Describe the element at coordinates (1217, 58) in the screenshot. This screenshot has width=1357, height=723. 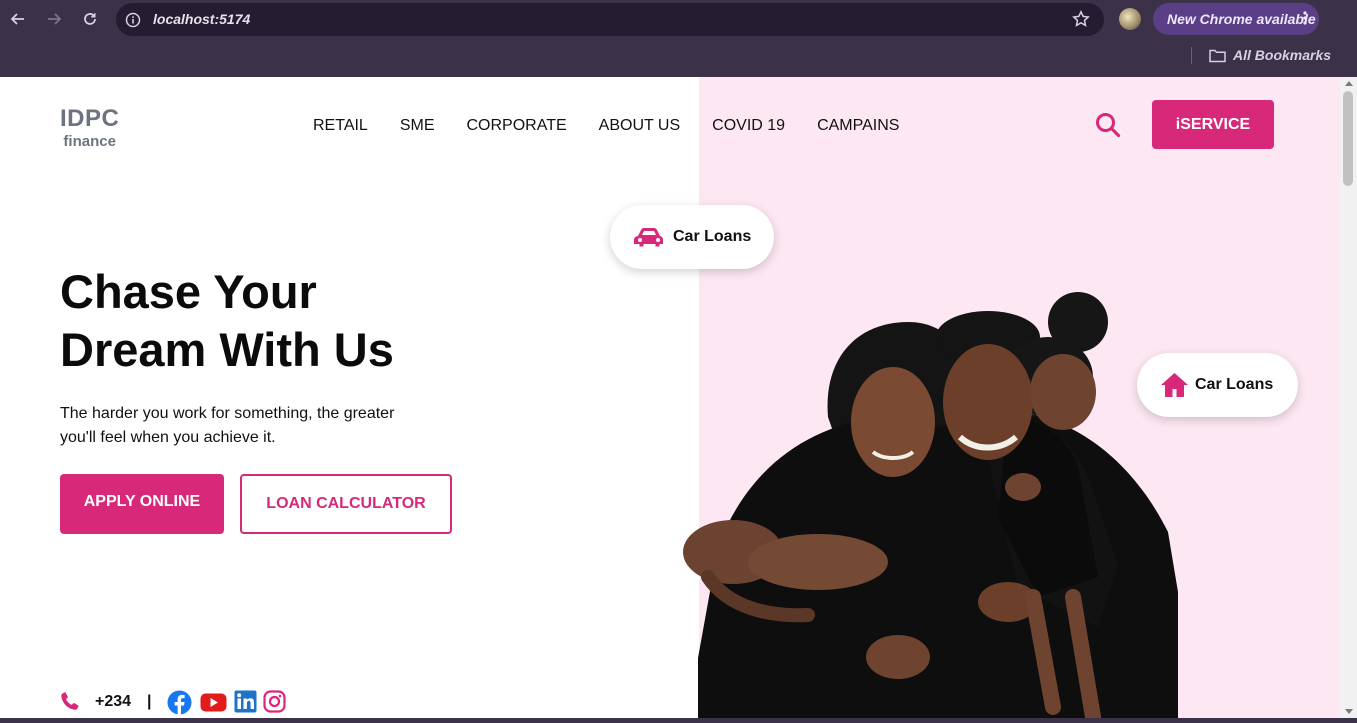
I see `folder-icon` at that location.